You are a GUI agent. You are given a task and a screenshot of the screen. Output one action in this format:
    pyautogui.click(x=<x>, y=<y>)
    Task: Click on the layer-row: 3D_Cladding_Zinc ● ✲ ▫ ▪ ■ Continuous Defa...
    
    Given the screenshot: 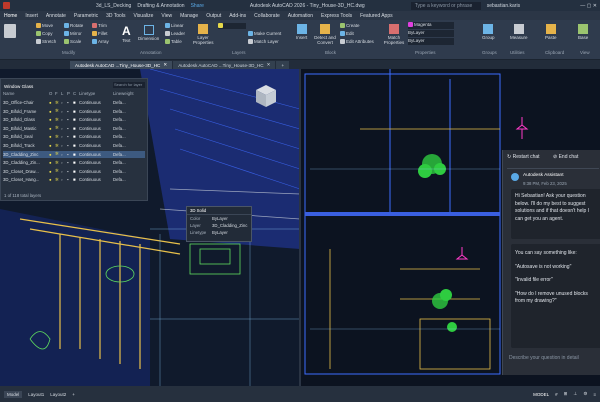 What is the action you would take?
    pyautogui.click(x=74, y=154)
    